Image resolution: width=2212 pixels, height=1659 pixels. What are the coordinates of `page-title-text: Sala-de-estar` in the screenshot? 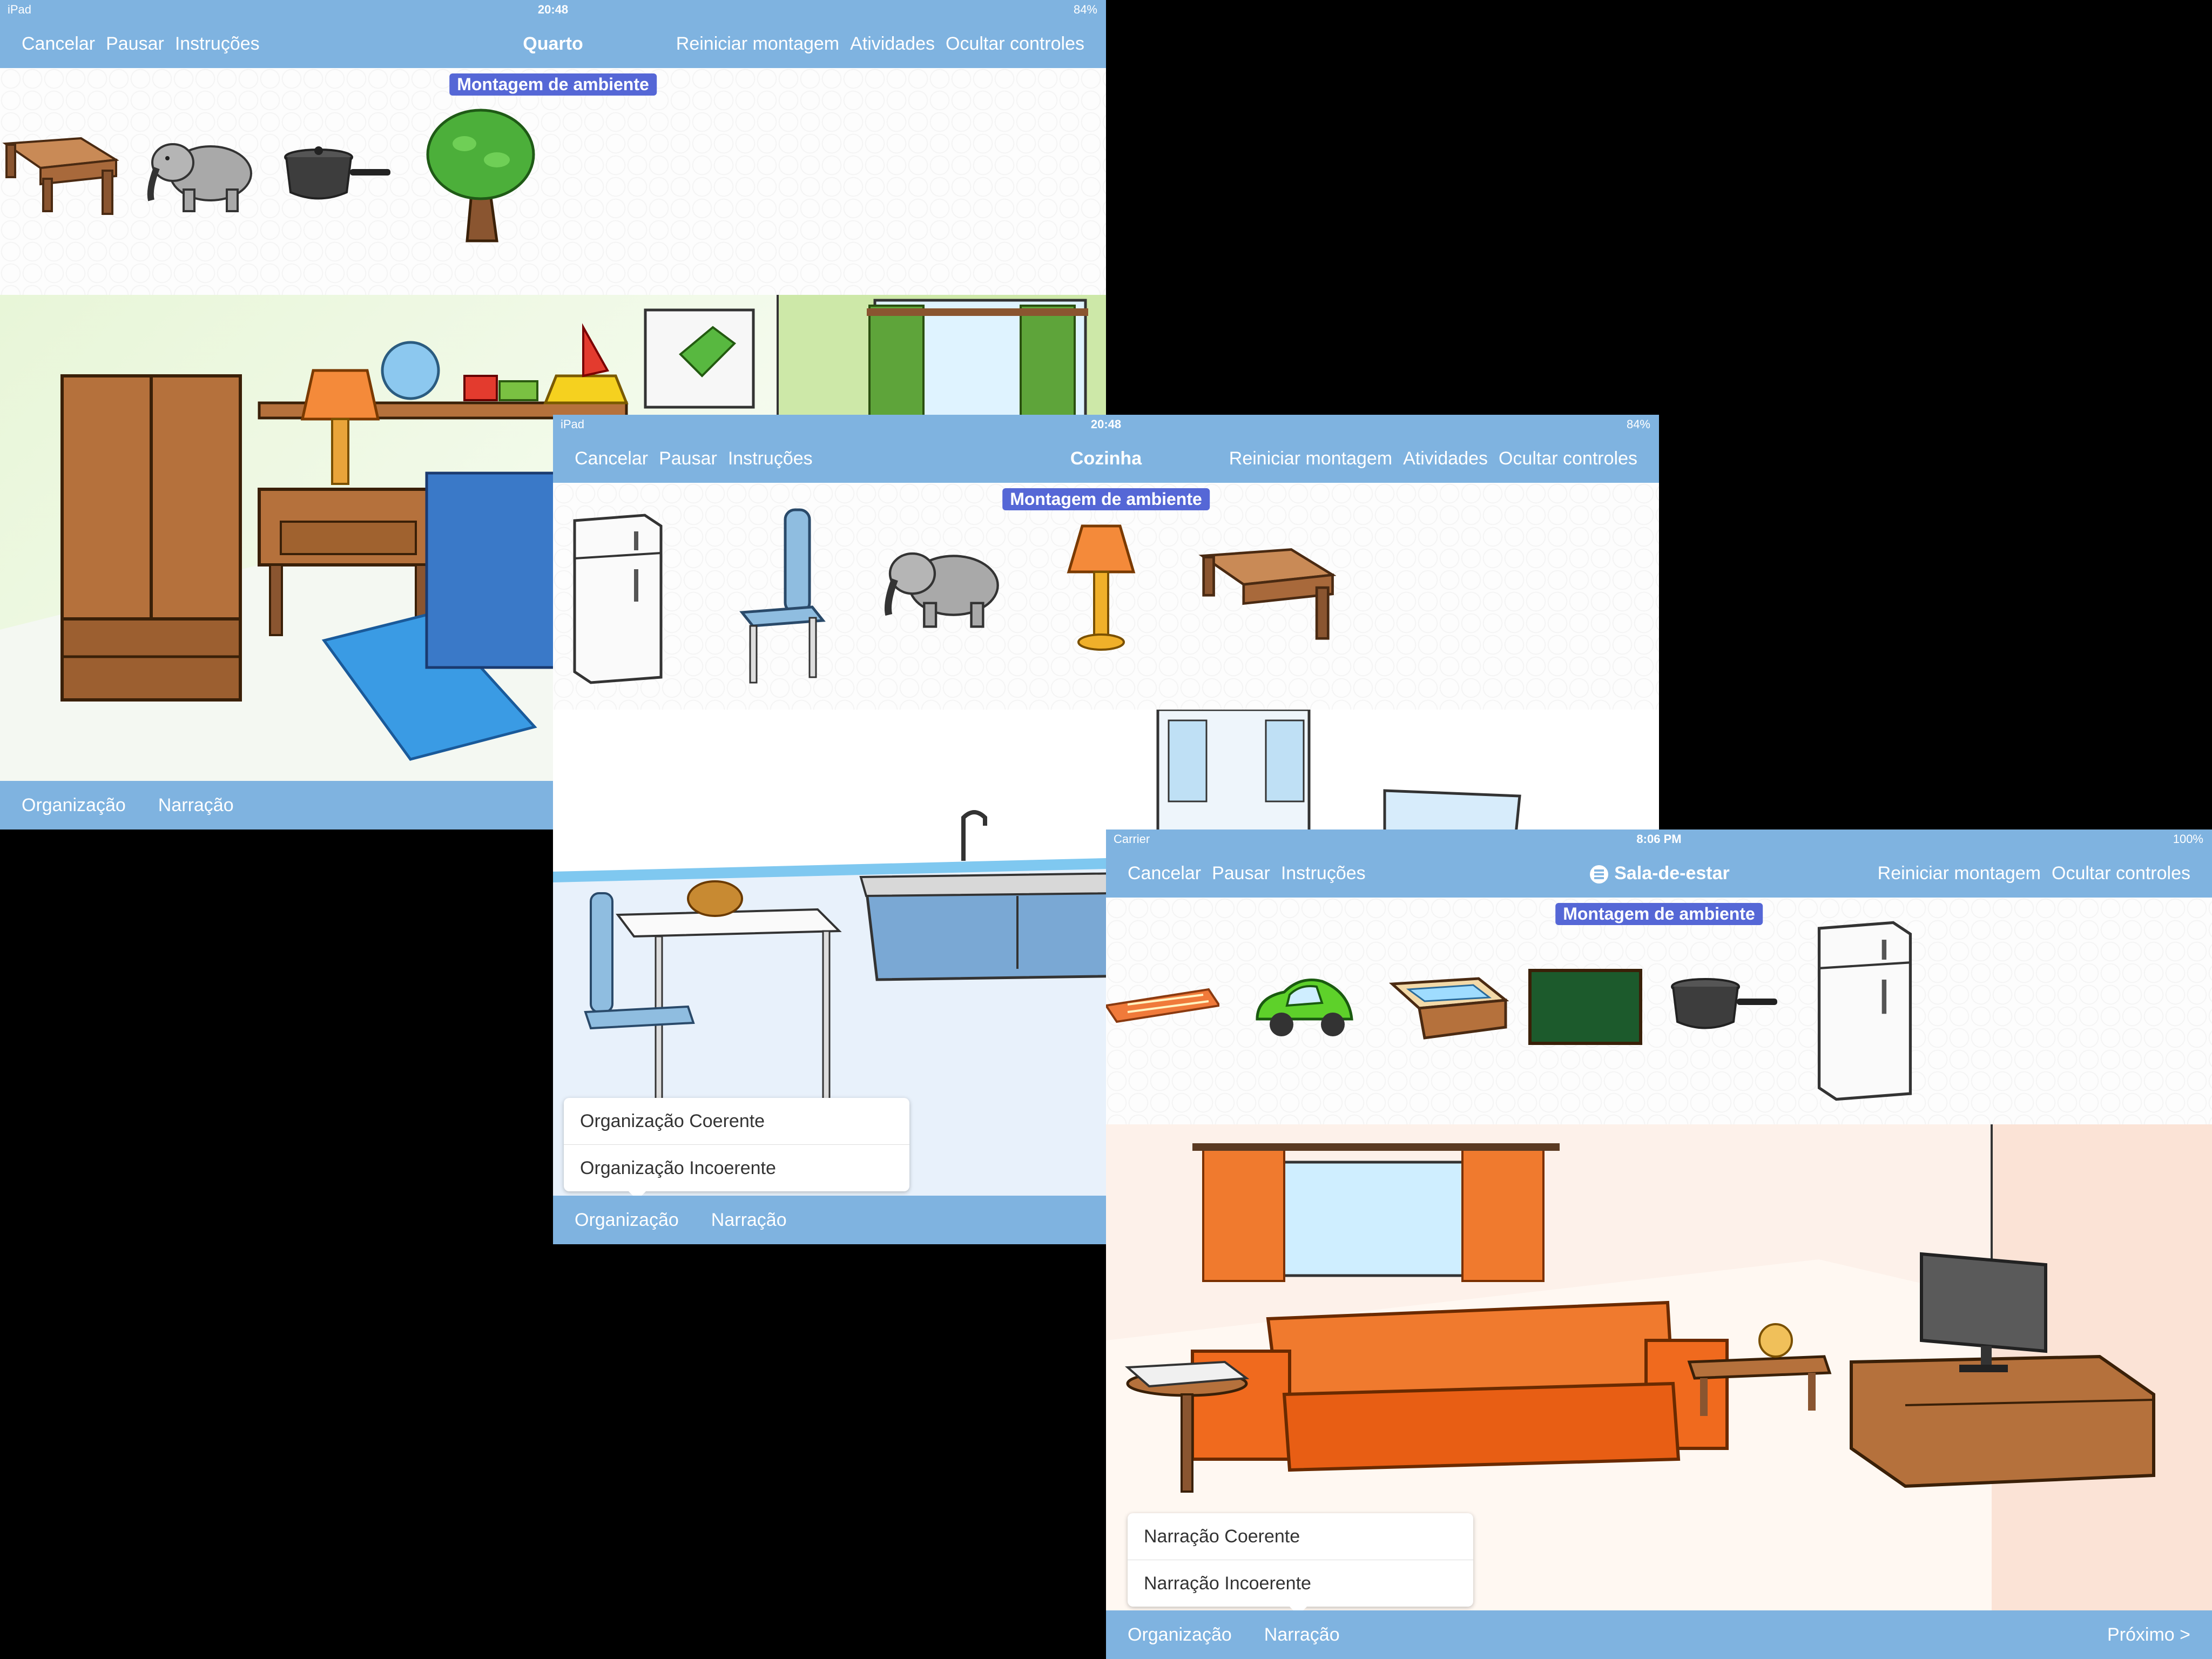 It's located at (1672, 873).